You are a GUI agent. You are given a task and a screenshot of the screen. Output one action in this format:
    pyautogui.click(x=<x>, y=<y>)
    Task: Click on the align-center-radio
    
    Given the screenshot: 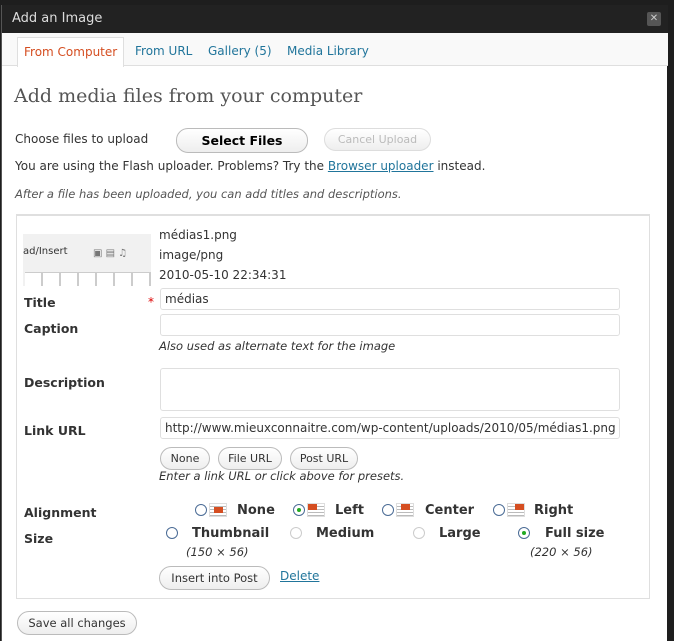 What is the action you would take?
    pyautogui.click(x=388, y=510)
    